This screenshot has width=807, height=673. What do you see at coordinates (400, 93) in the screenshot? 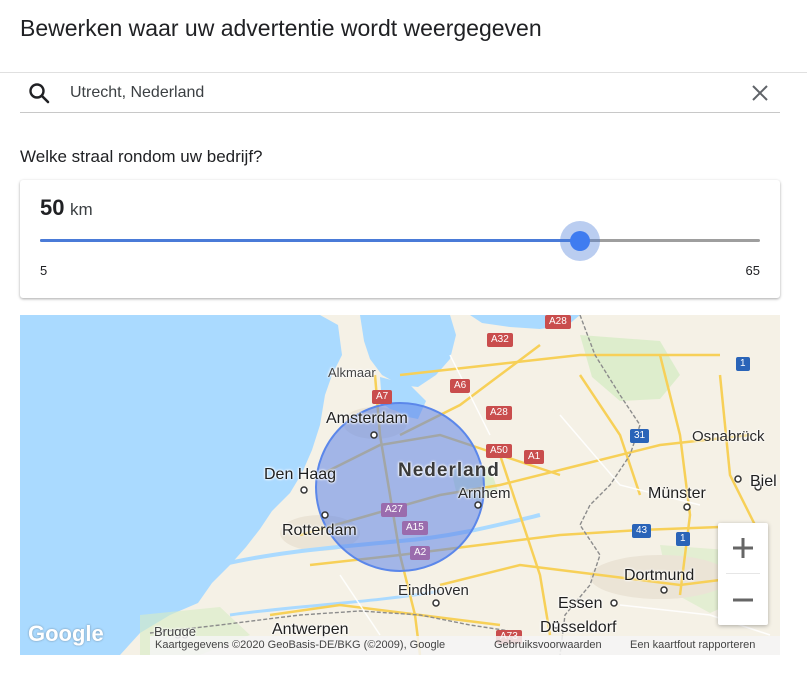
I see `location-search: Utrecht, Nederland` at bounding box center [400, 93].